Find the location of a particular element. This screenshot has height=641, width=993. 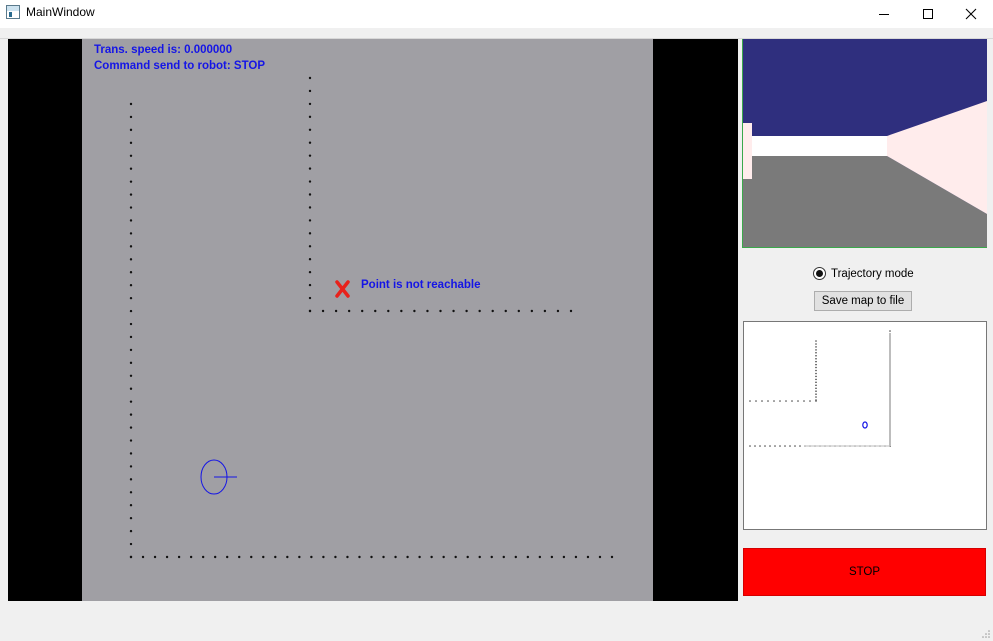

minimap-robot-icon is located at coordinates (865, 425).